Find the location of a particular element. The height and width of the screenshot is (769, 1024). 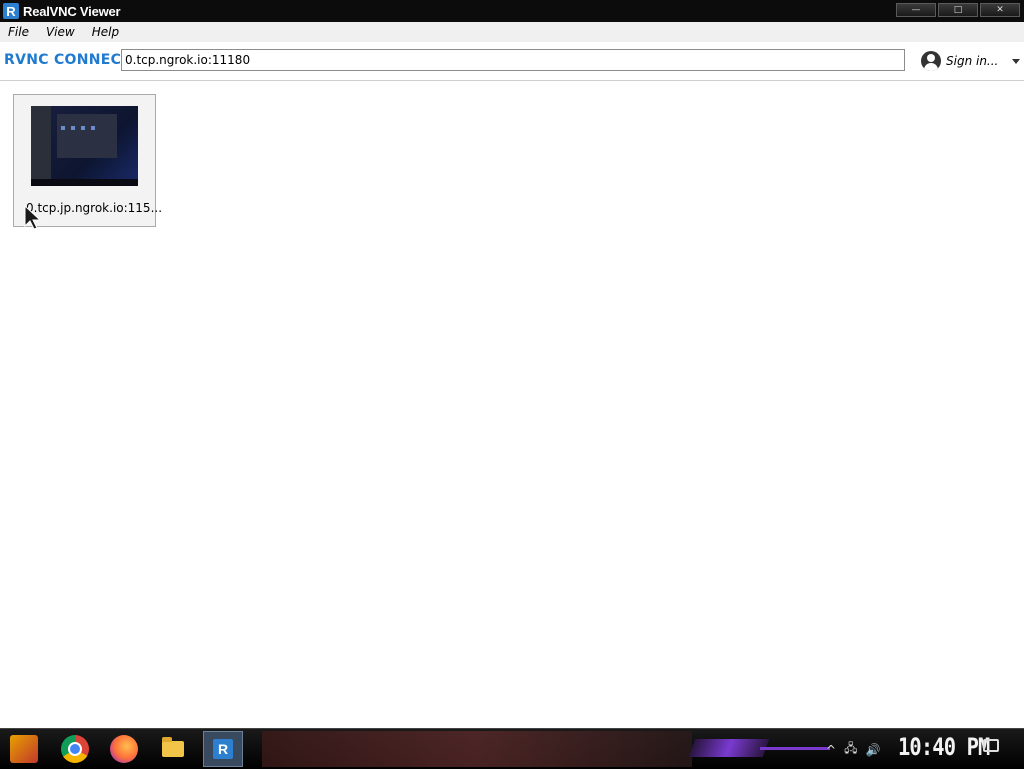

chevron-down-icon is located at coordinates (1016, 61).